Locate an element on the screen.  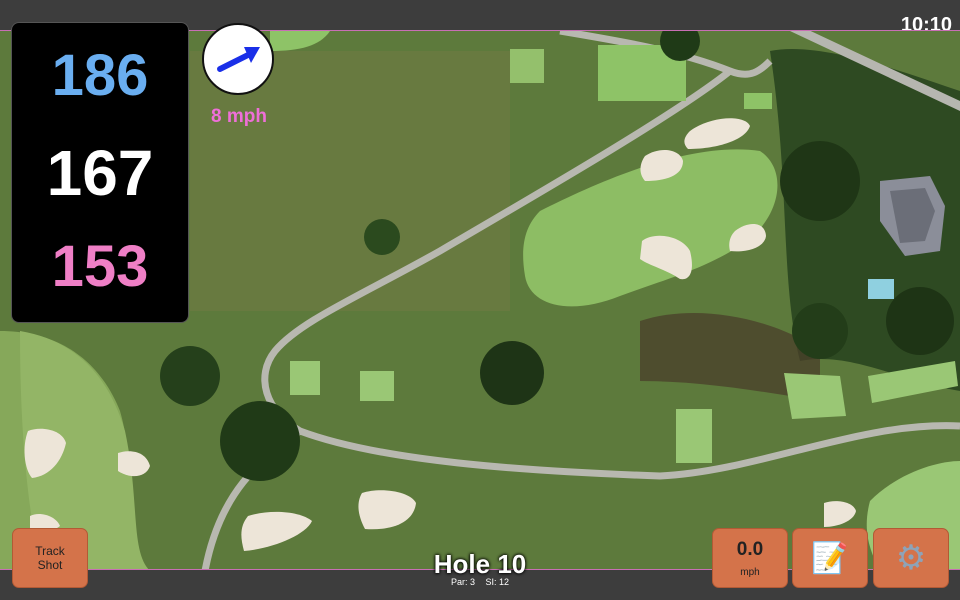
wind-direction-dial is located at coordinates (238, 59).